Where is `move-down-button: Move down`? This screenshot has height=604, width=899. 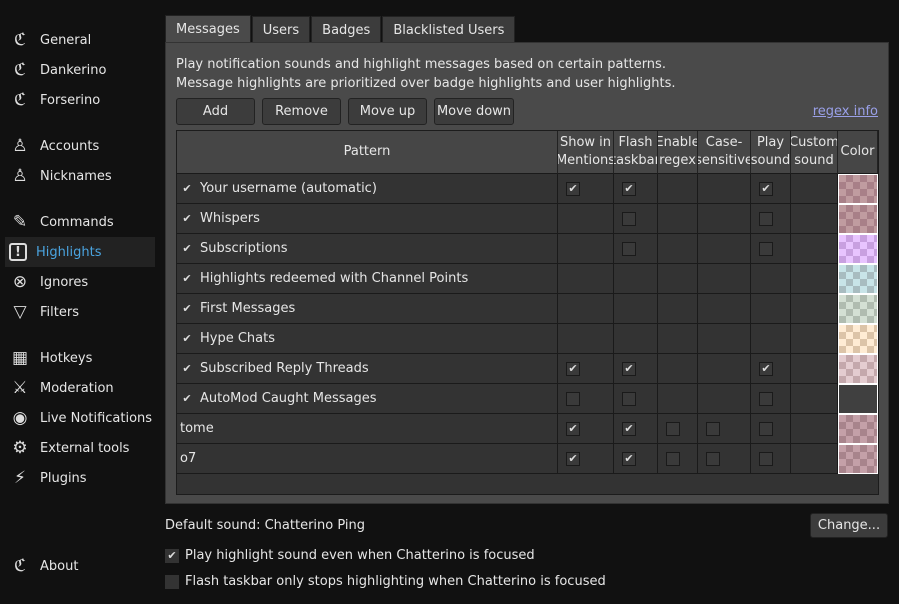
move-down-button: Move down is located at coordinates (474, 111).